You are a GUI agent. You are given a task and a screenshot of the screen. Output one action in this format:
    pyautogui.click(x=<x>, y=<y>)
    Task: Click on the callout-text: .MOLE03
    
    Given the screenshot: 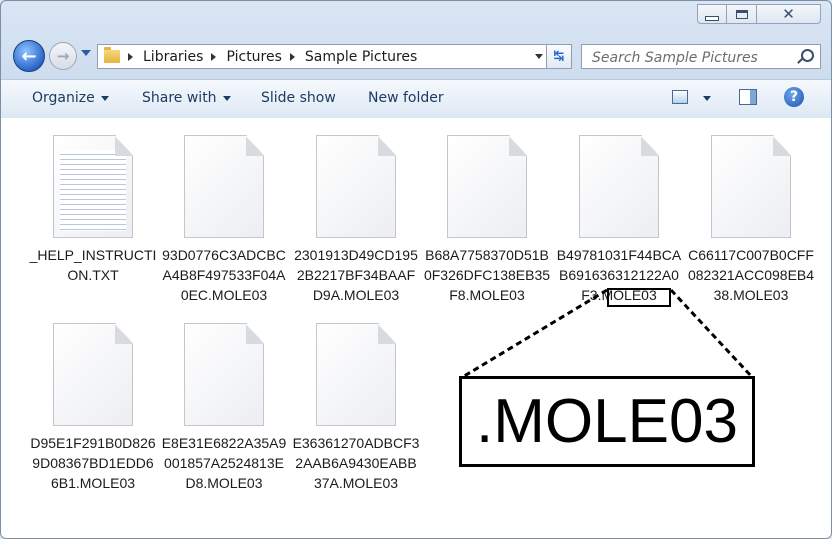 What is the action you would take?
    pyautogui.click(x=607, y=421)
    